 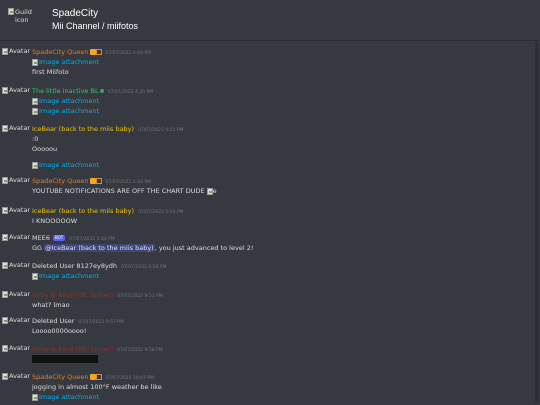 What do you see at coordinates (204, 248) in the screenshot?
I see `text-suffix: , you just advanced to level 2!` at bounding box center [204, 248].